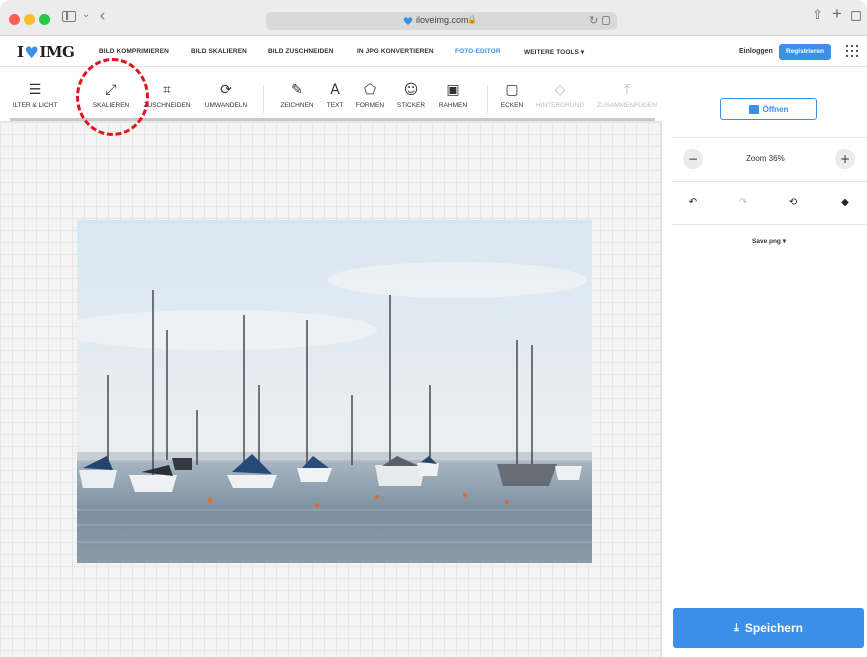 The height and width of the screenshot is (657, 867). I want to click on tab-overview-icon, so click(856, 16).